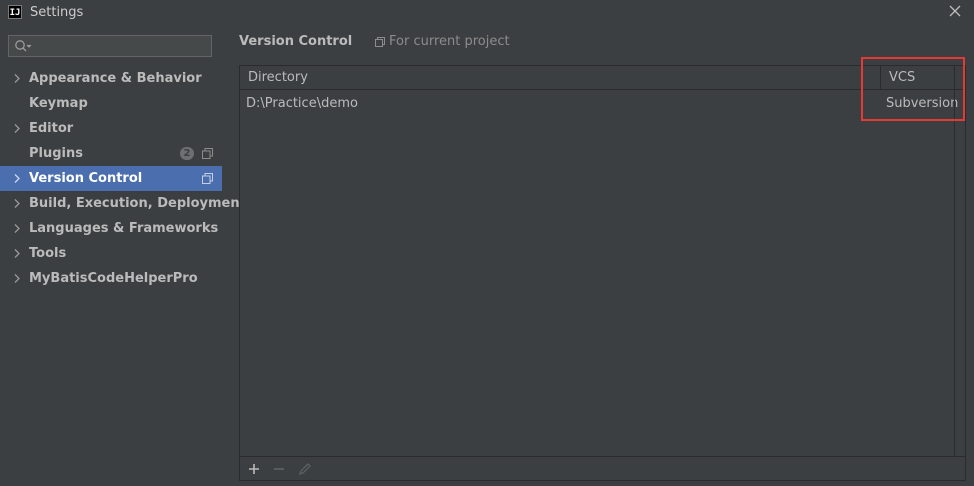  Describe the element at coordinates (137, 203) in the screenshot. I see `sidebar-item-label: Build, Execution, Deployment` at that location.